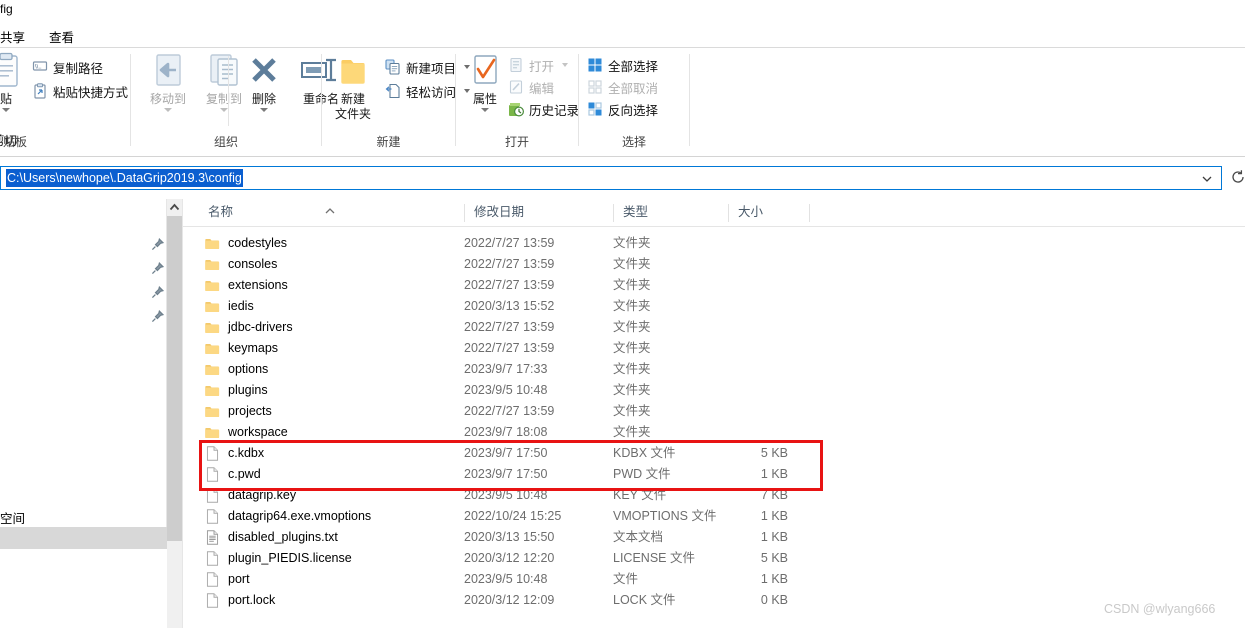 The height and width of the screenshot is (628, 1245). What do you see at coordinates (714, 390) in the screenshot?
I see `table-row: plugins 2023/9/5 10:48 文件夹` at bounding box center [714, 390].